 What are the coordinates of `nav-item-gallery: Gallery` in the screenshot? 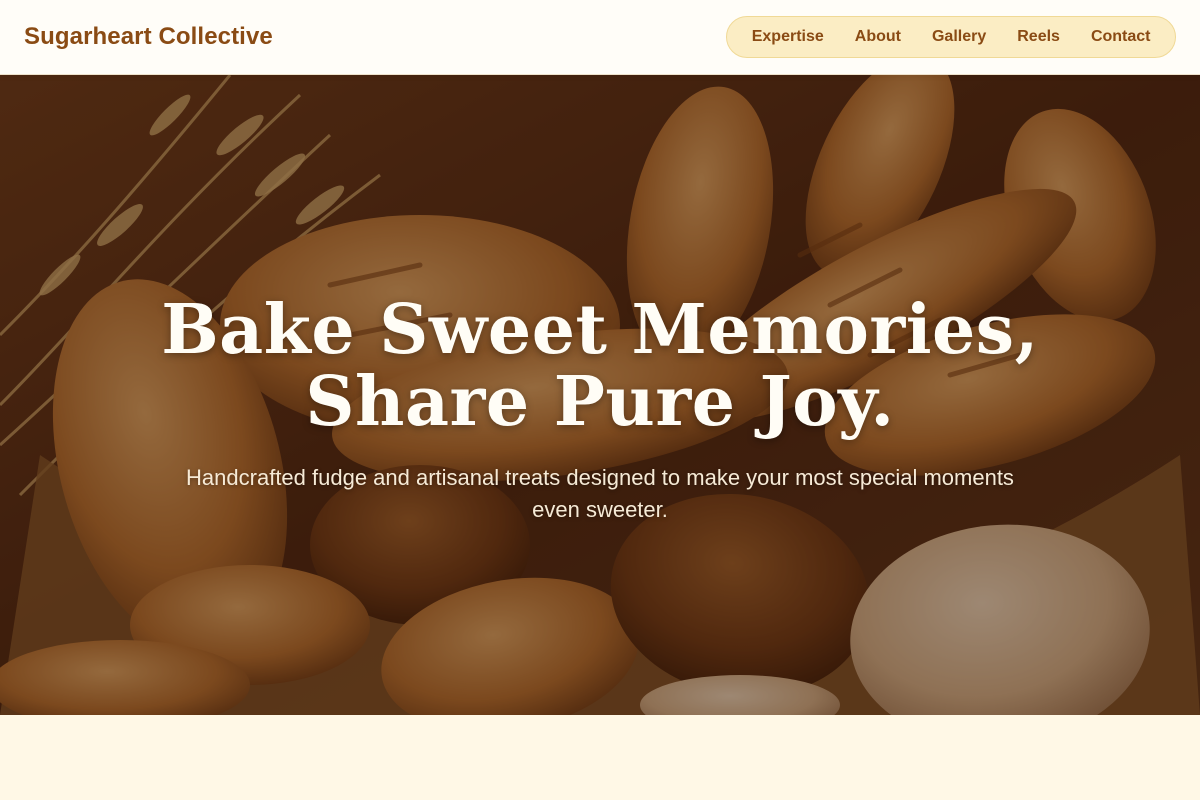 It's located at (958, 37).